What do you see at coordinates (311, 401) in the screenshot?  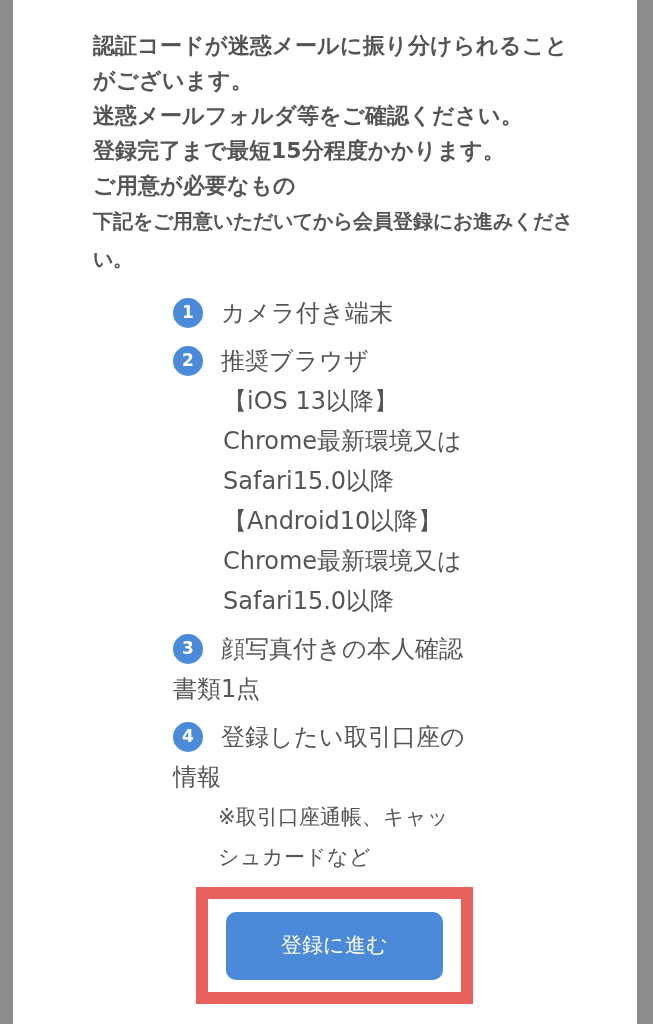 I see `requirement-detail: 【iOS 13以降】` at bounding box center [311, 401].